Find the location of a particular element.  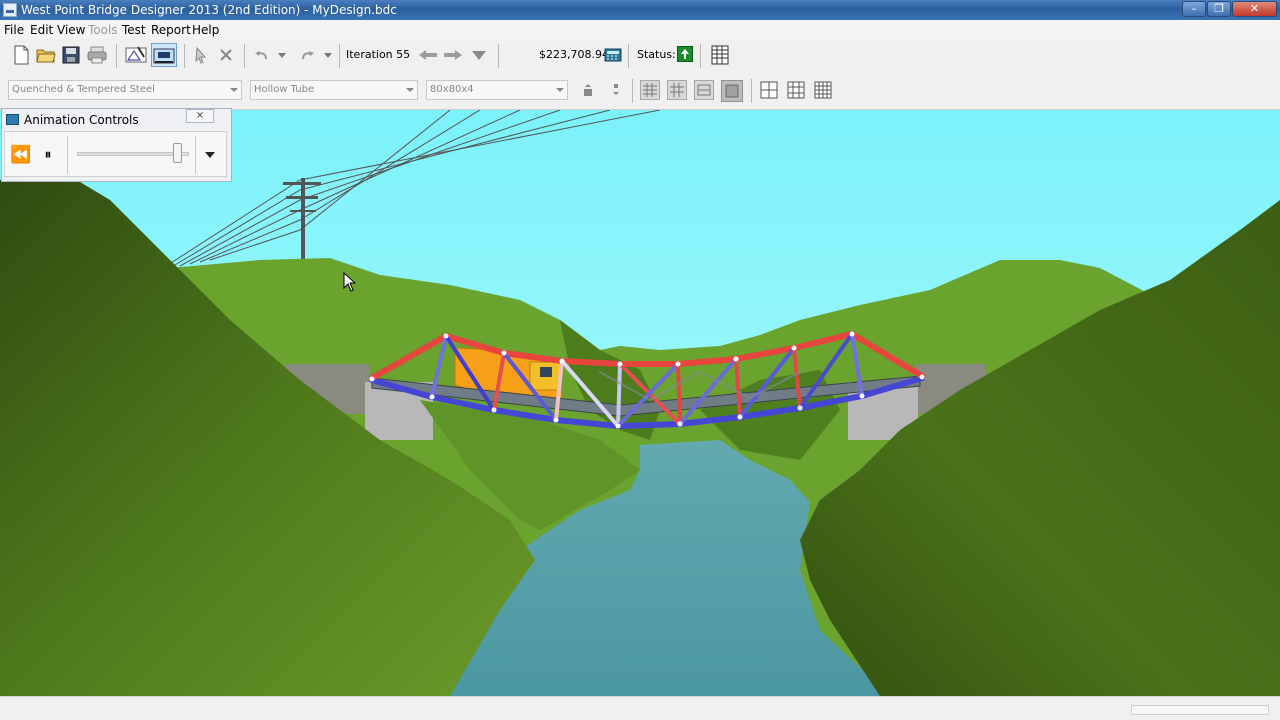

menu-bar: File Edit View Tools Test Report Help is located at coordinates (640, 29).